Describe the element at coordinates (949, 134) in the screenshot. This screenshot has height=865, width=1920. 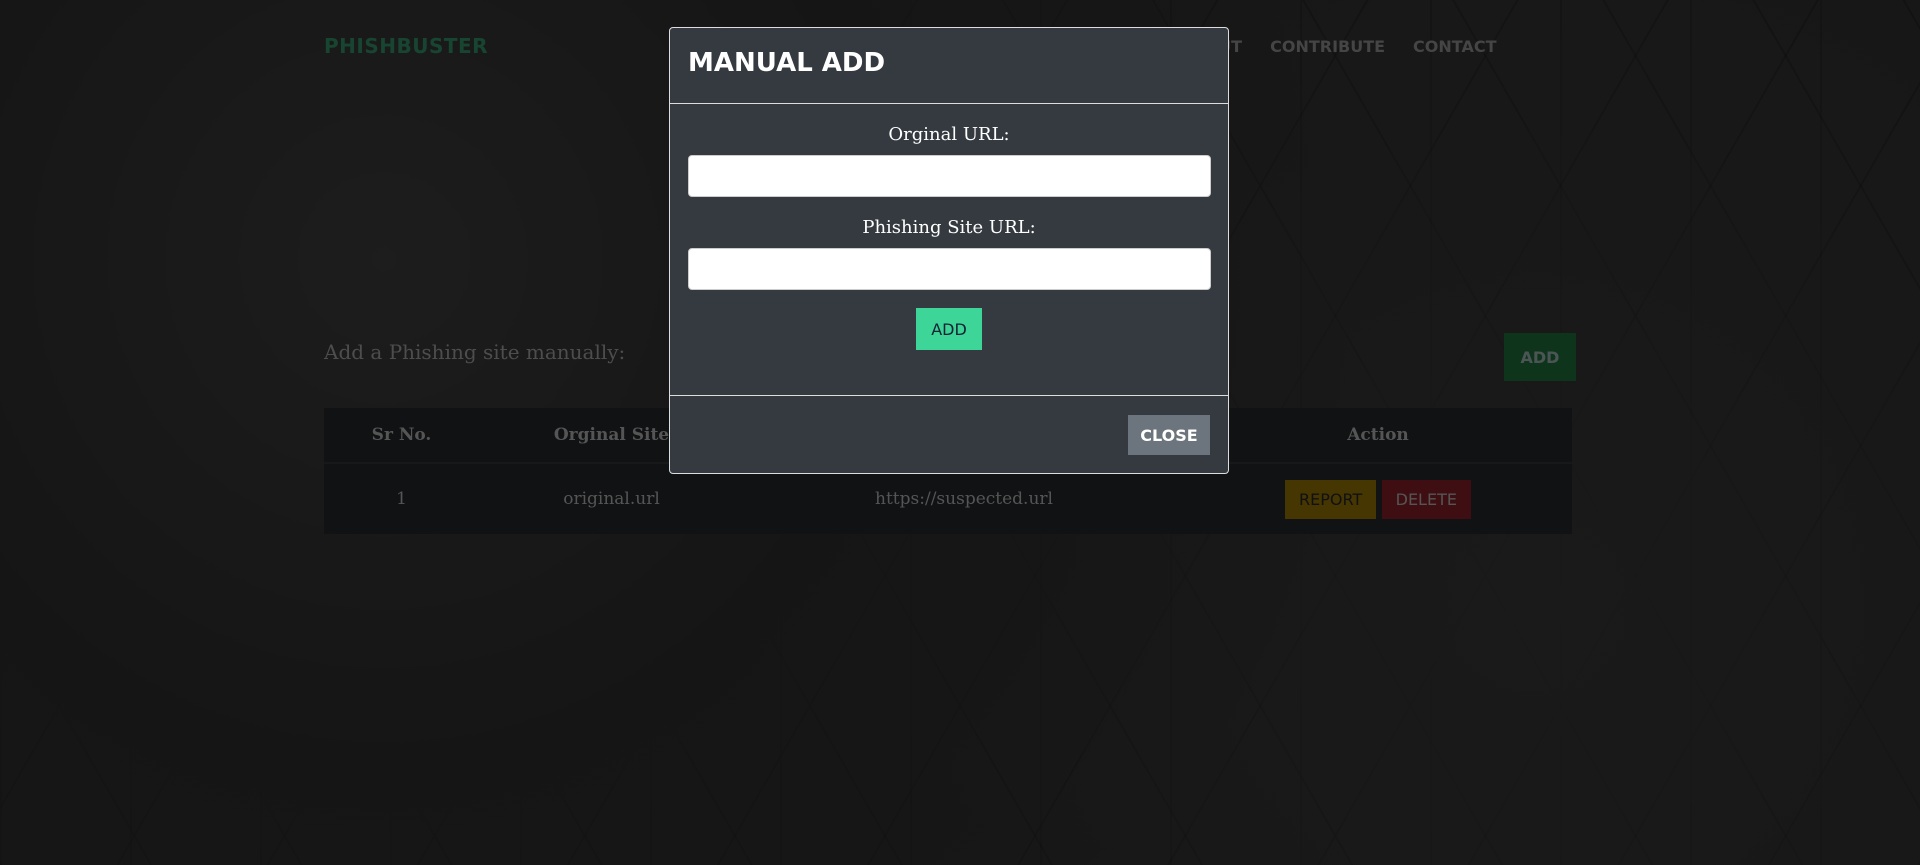
I see `original-url-label: Orginal URL:` at that location.